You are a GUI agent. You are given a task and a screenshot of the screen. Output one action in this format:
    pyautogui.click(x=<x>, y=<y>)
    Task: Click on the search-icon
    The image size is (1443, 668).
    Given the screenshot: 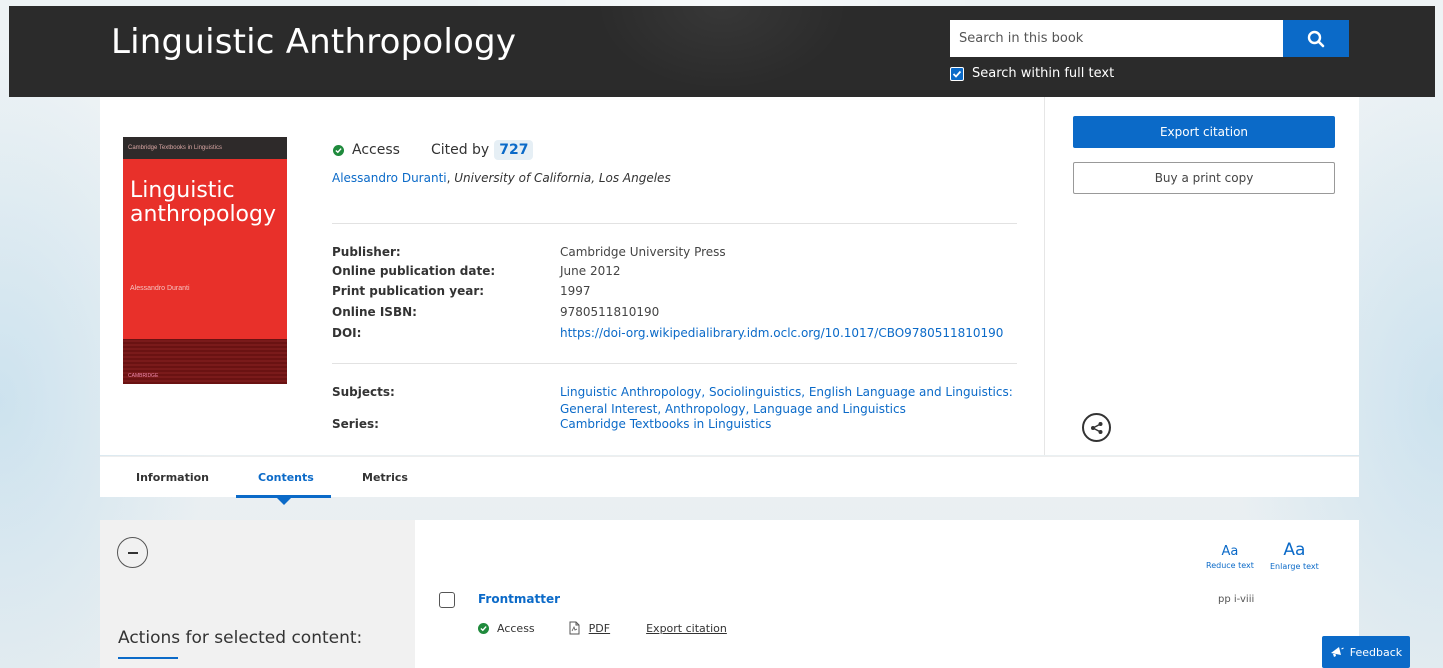 What is the action you would take?
    pyautogui.click(x=1316, y=38)
    